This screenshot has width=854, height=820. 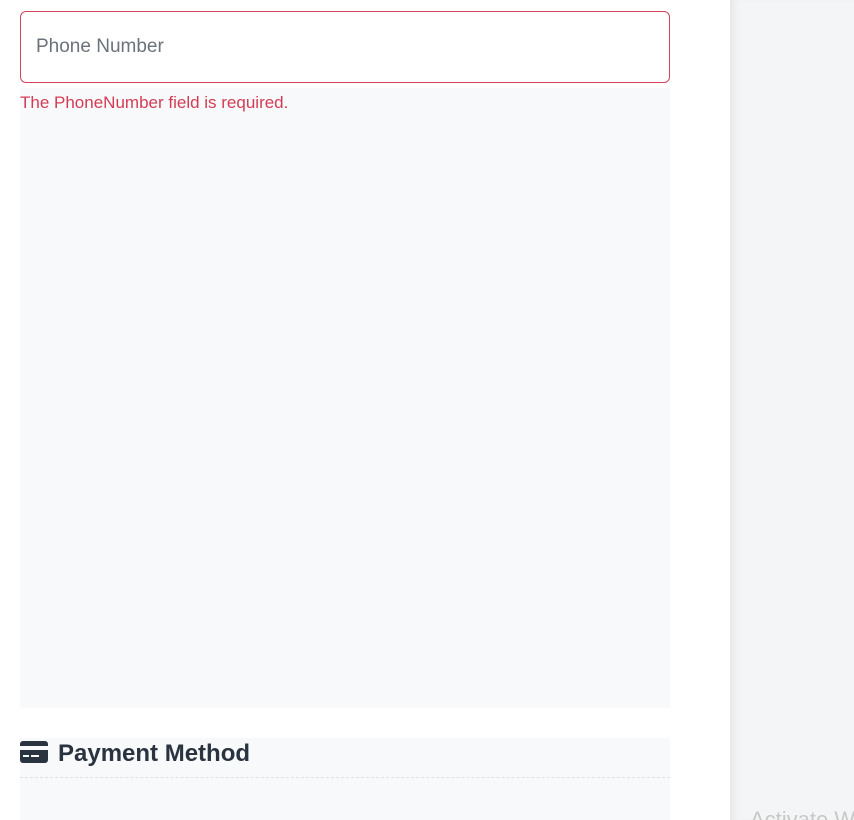 I want to click on activation-watermark: Activate W, so click(x=802, y=813).